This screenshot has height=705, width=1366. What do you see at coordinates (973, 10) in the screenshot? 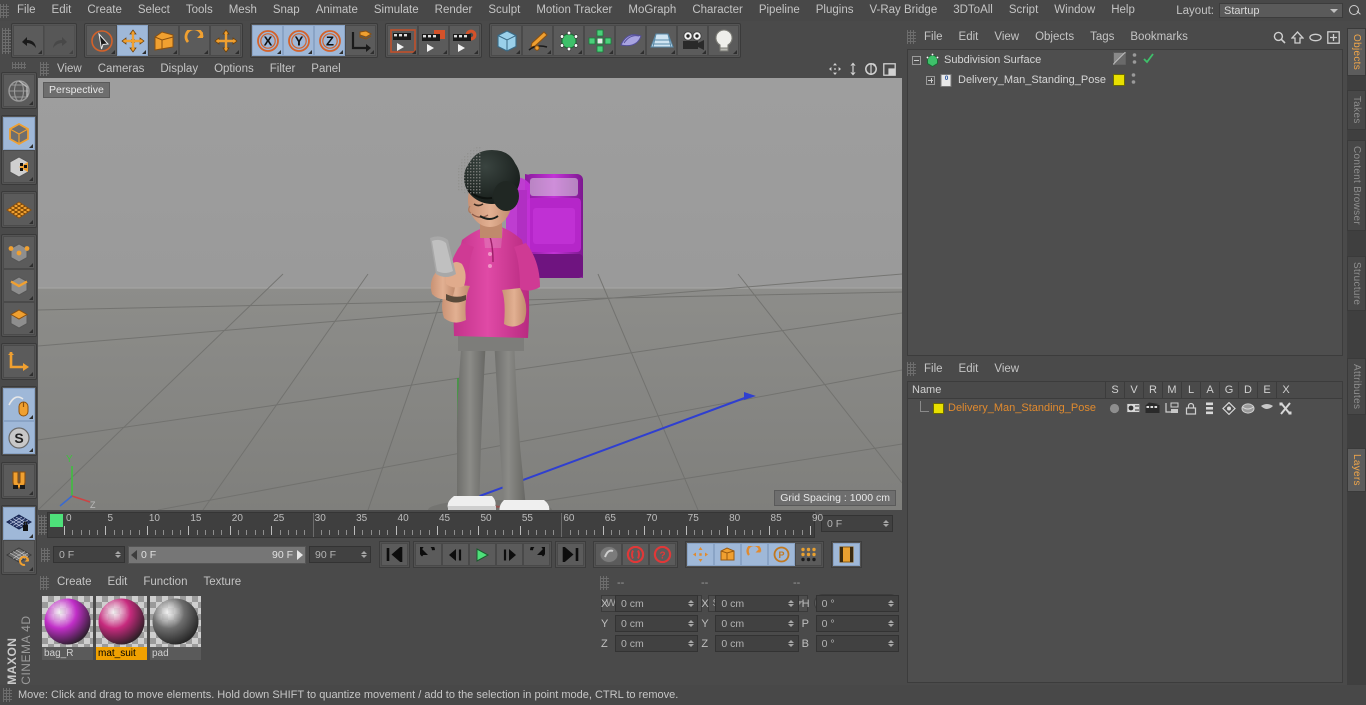
I see `menu-3dtoall: 3DToAll` at bounding box center [973, 10].